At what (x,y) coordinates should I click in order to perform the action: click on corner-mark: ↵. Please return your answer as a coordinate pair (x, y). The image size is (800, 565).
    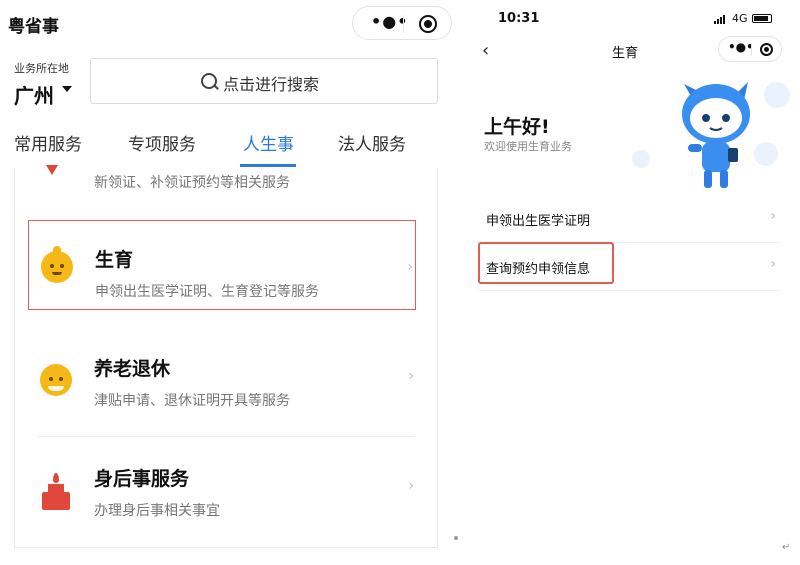
    Looking at the image, I should click on (786, 547).